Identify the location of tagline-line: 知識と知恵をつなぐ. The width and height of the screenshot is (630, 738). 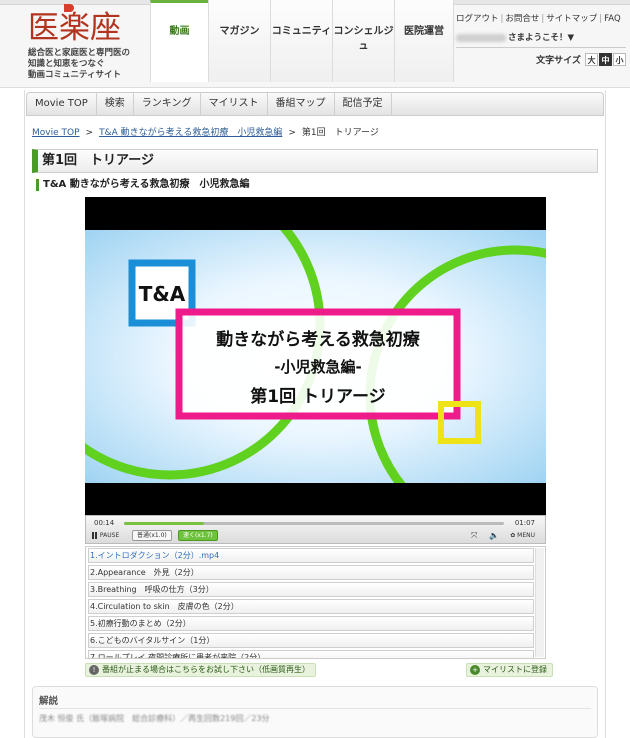
(66, 64).